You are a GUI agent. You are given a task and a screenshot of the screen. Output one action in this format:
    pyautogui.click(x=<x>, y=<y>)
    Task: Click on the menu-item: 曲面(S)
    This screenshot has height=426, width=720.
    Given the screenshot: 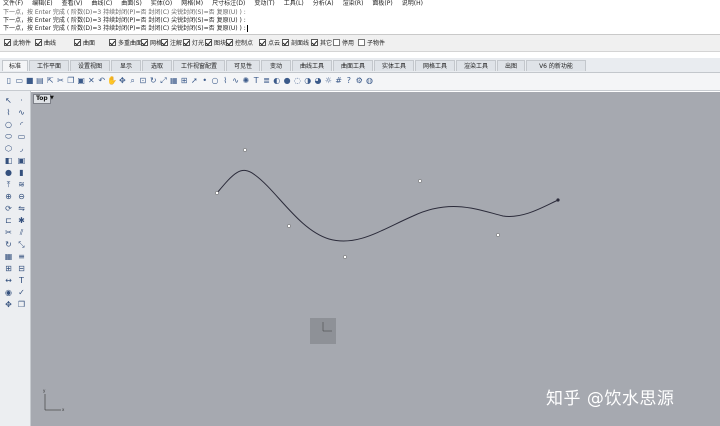 What is the action you would take?
    pyautogui.click(x=131, y=4)
    